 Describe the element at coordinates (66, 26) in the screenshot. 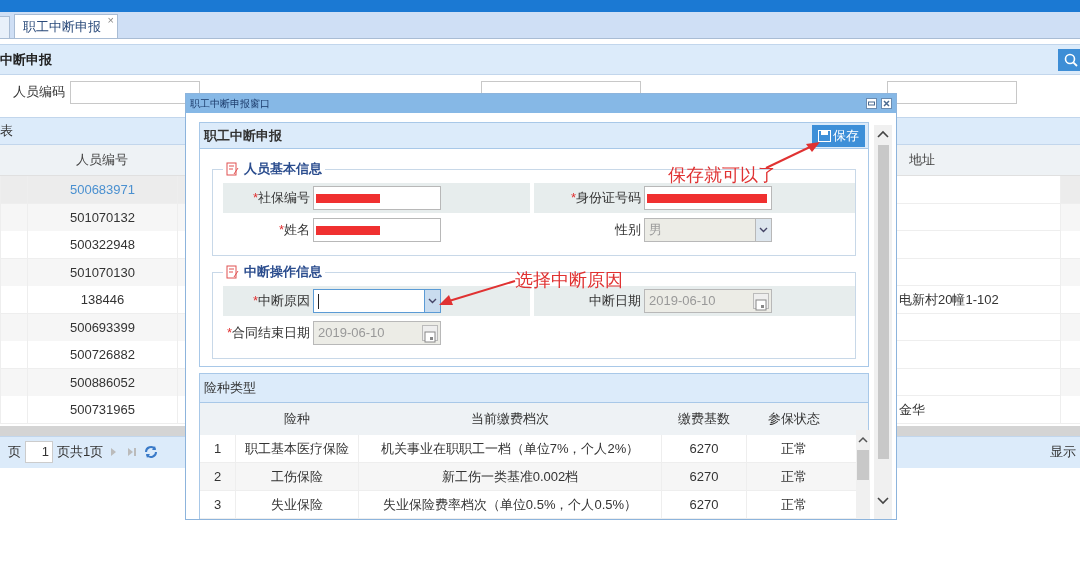

I see `tab: 职工中断申报 ×` at that location.